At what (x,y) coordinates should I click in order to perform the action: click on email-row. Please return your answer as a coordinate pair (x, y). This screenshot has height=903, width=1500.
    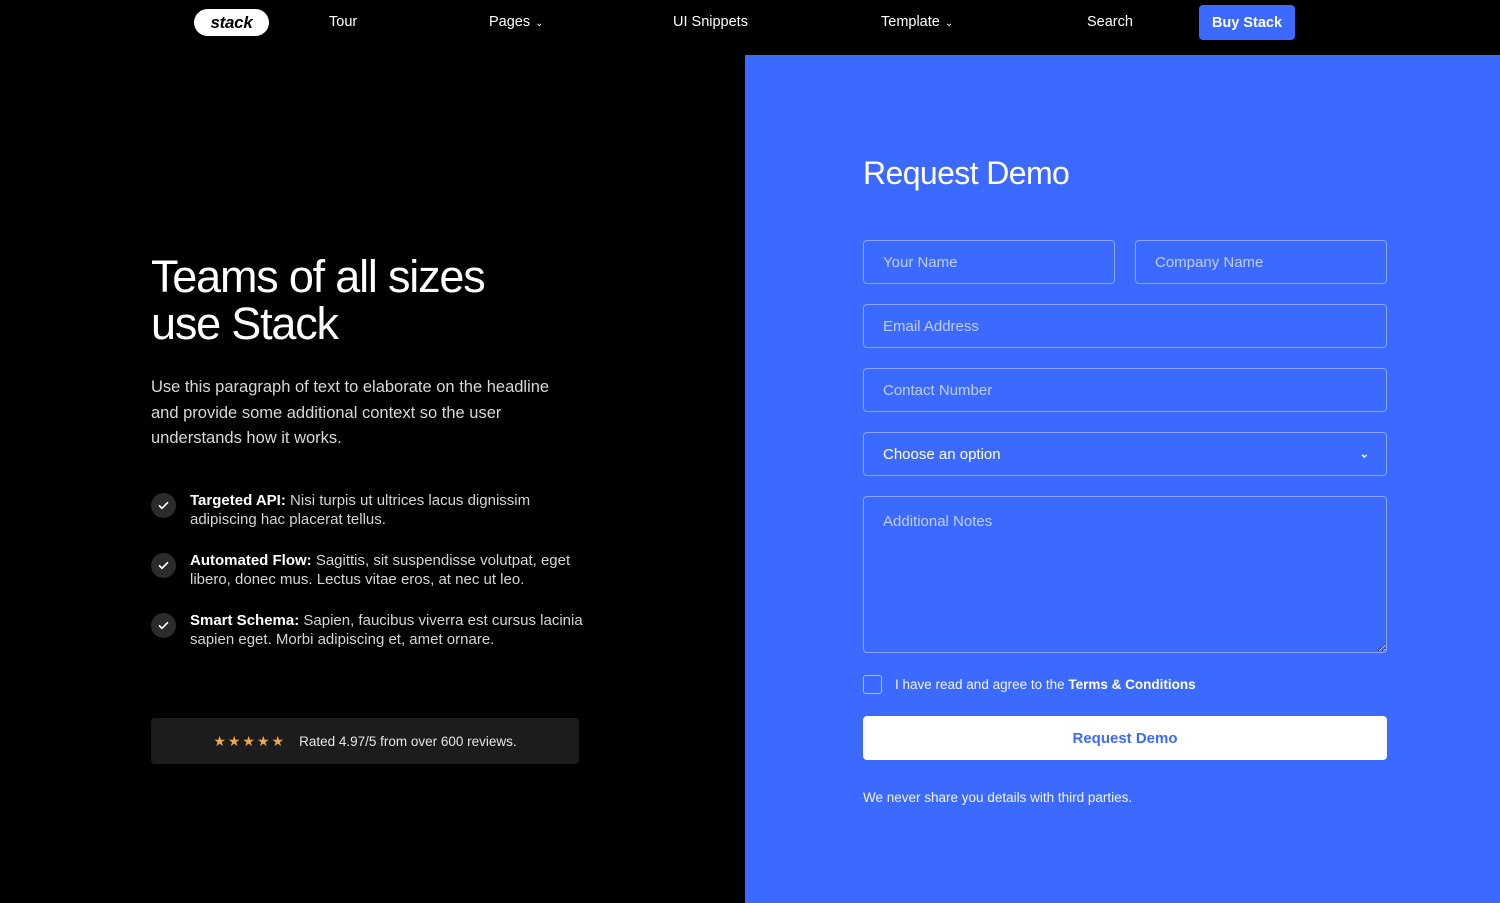
    Looking at the image, I should click on (1125, 326).